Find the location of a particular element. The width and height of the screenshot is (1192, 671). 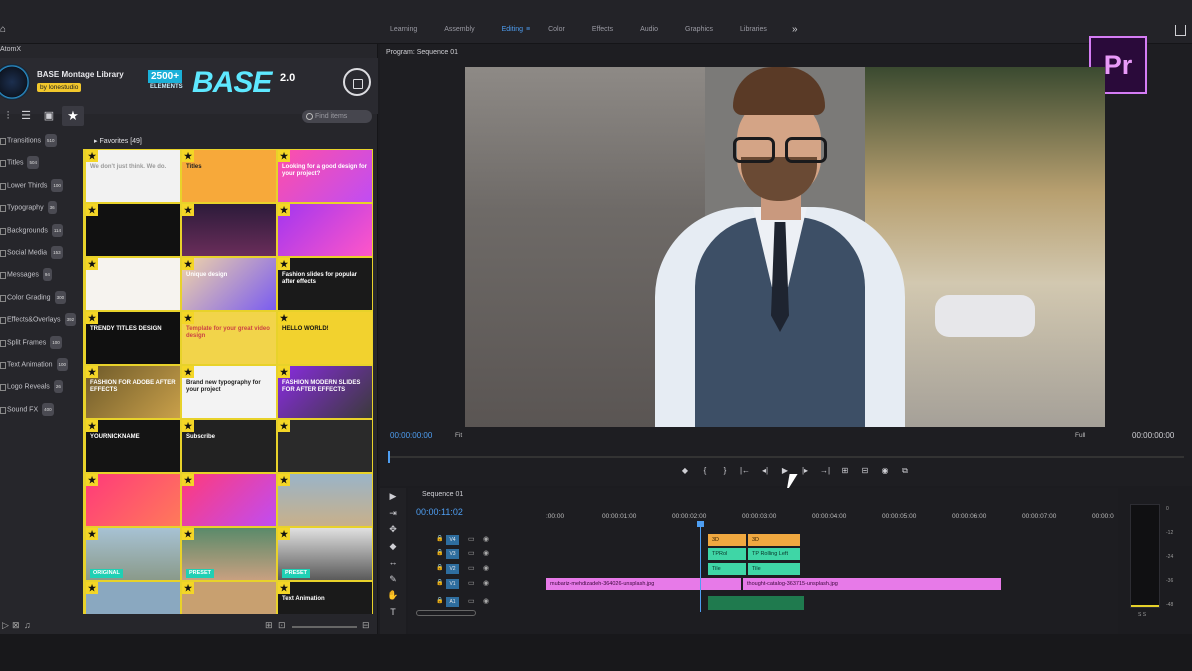

add-file-icon: ▣ is located at coordinates (49, 116).